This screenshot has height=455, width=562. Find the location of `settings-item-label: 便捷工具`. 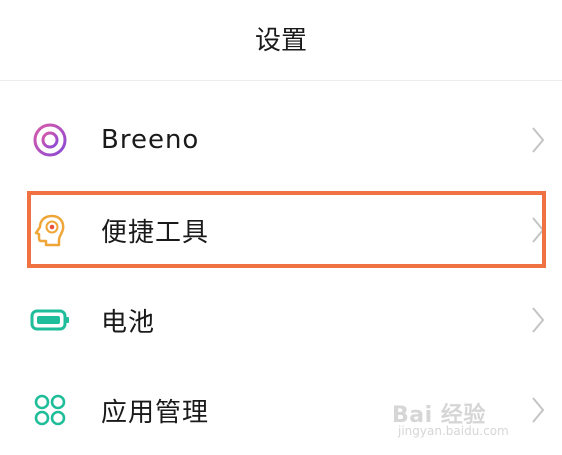

settings-item-label: 便捷工具 is located at coordinates (155, 232).